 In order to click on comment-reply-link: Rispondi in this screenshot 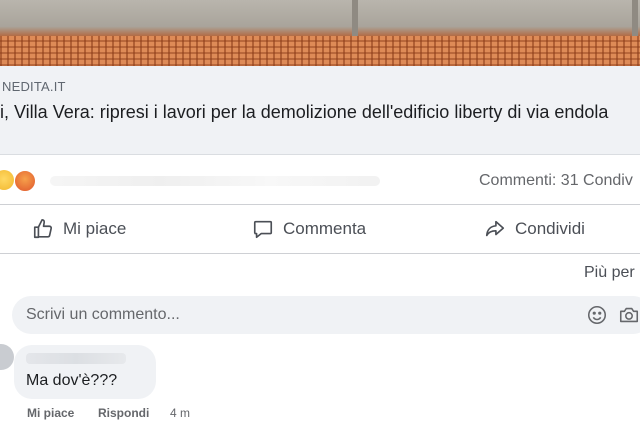, I will do `click(123, 413)`.